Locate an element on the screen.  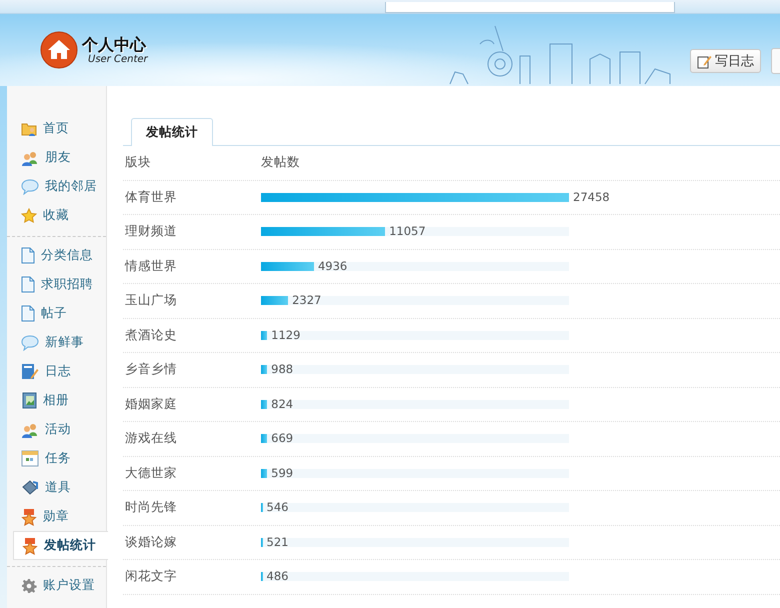
logo-title: 个人中心 is located at coordinates (115, 45).